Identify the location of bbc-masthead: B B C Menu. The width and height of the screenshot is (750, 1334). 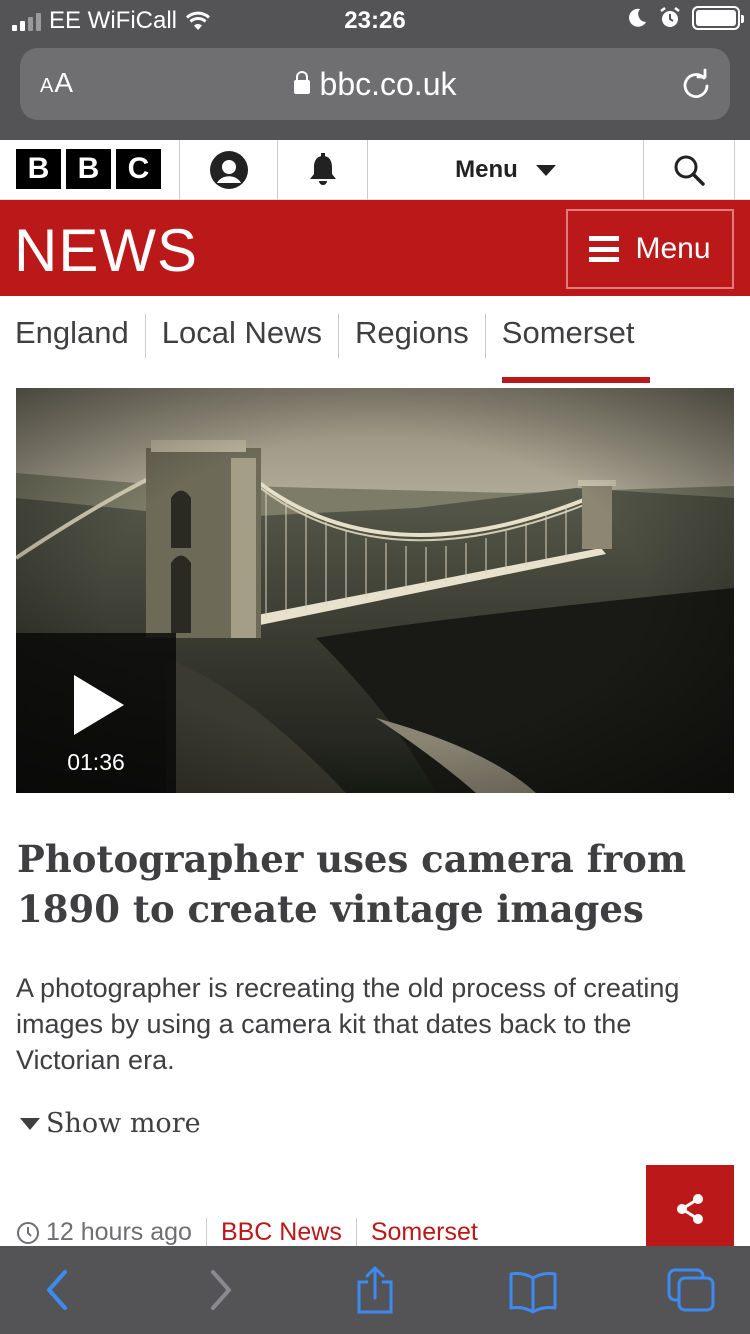
(375, 170).